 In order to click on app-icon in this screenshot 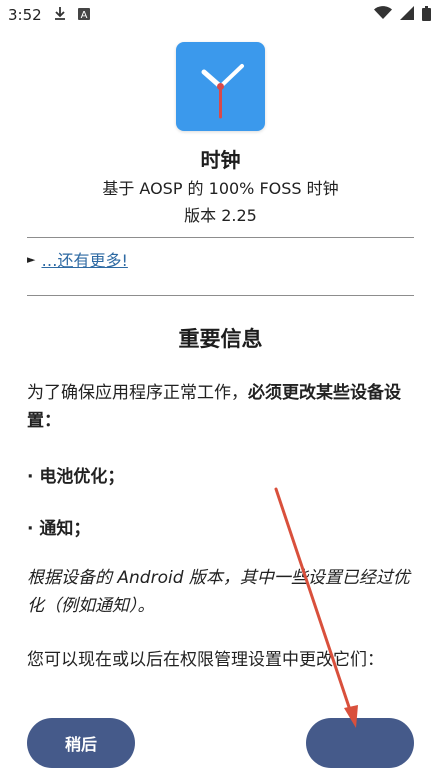, I will do `click(220, 86)`.